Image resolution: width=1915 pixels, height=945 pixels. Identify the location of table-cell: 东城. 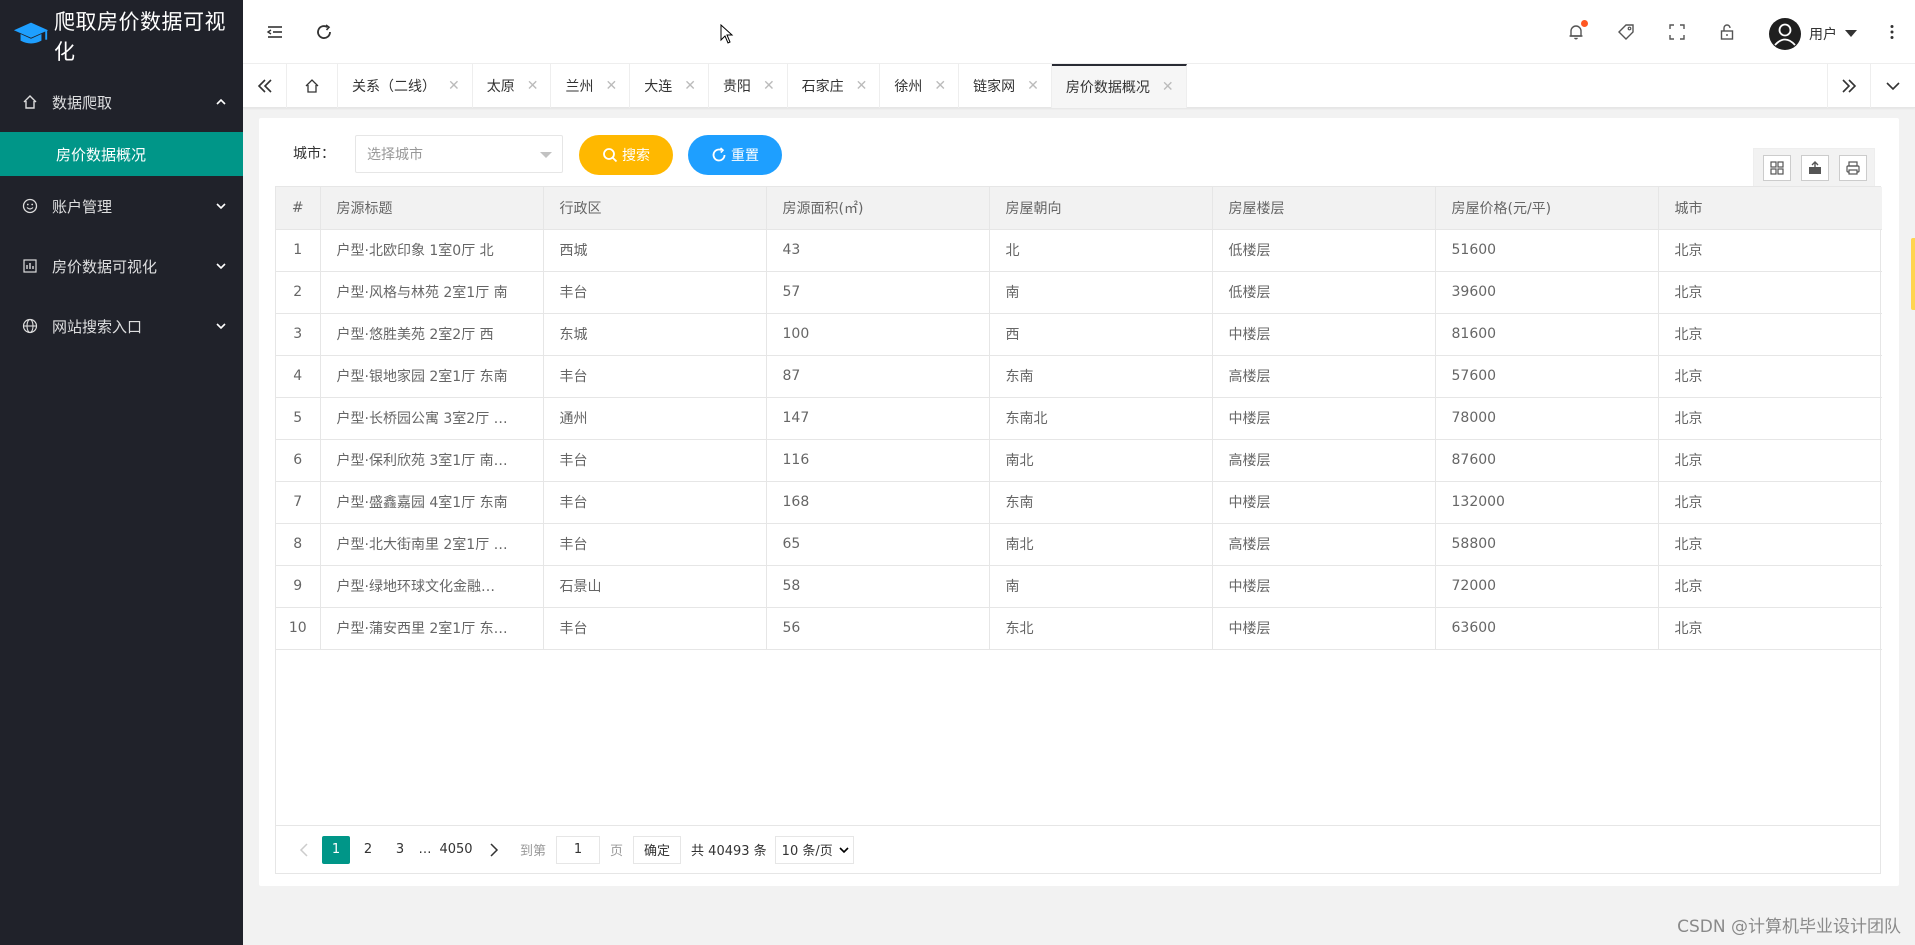
(655, 334).